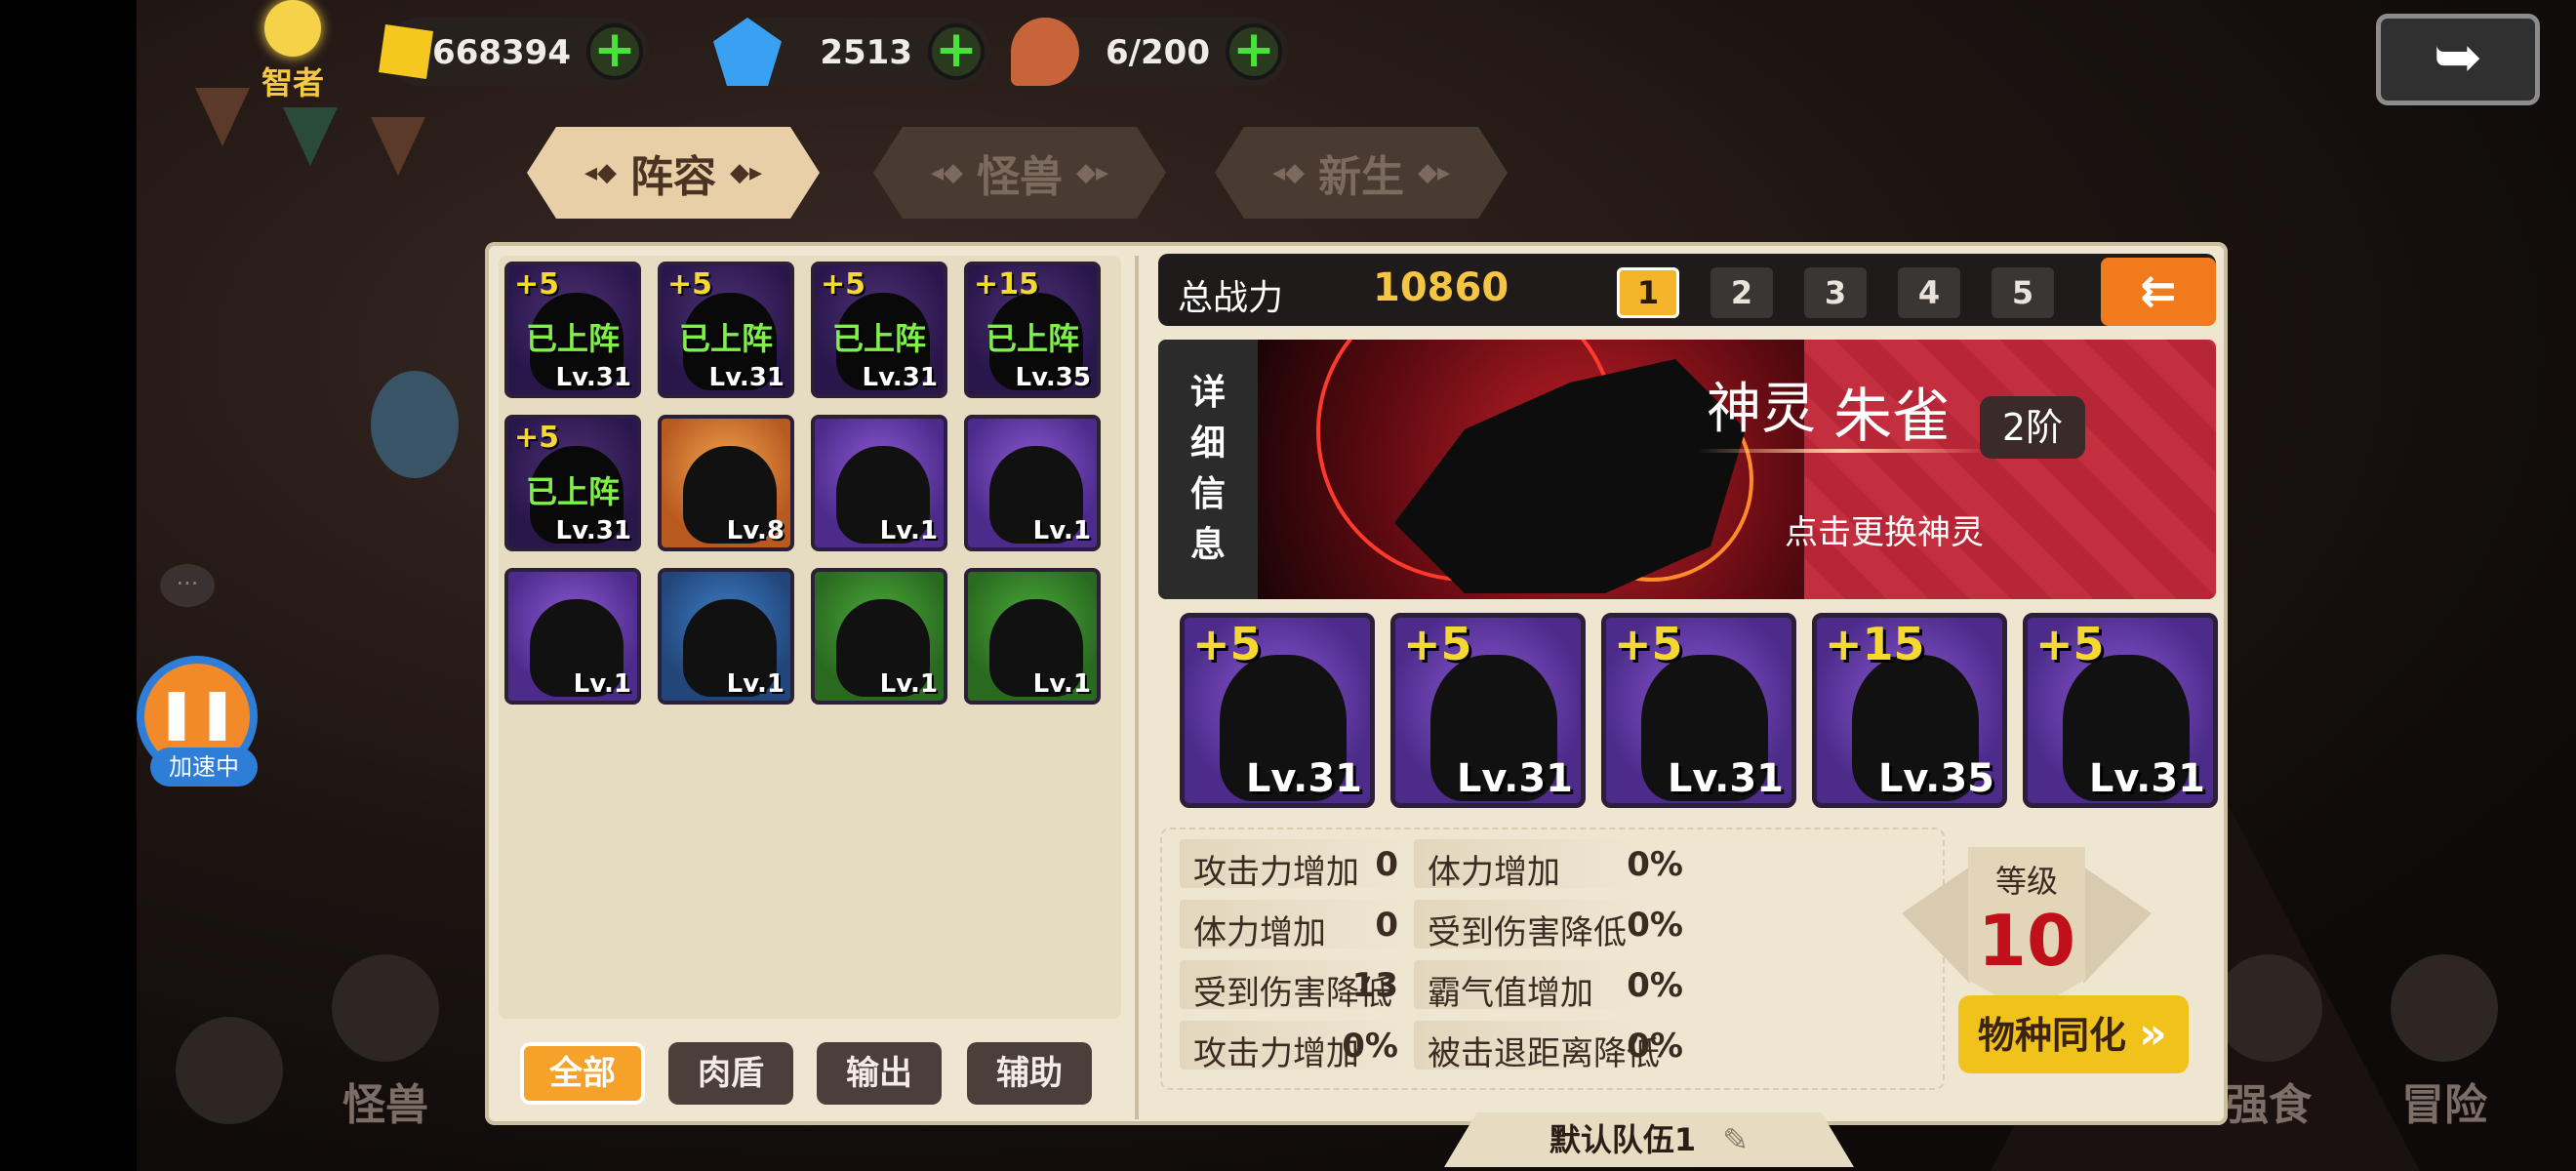  Describe the element at coordinates (1742, 292) in the screenshot. I see `team-slot-2: 2` at that location.